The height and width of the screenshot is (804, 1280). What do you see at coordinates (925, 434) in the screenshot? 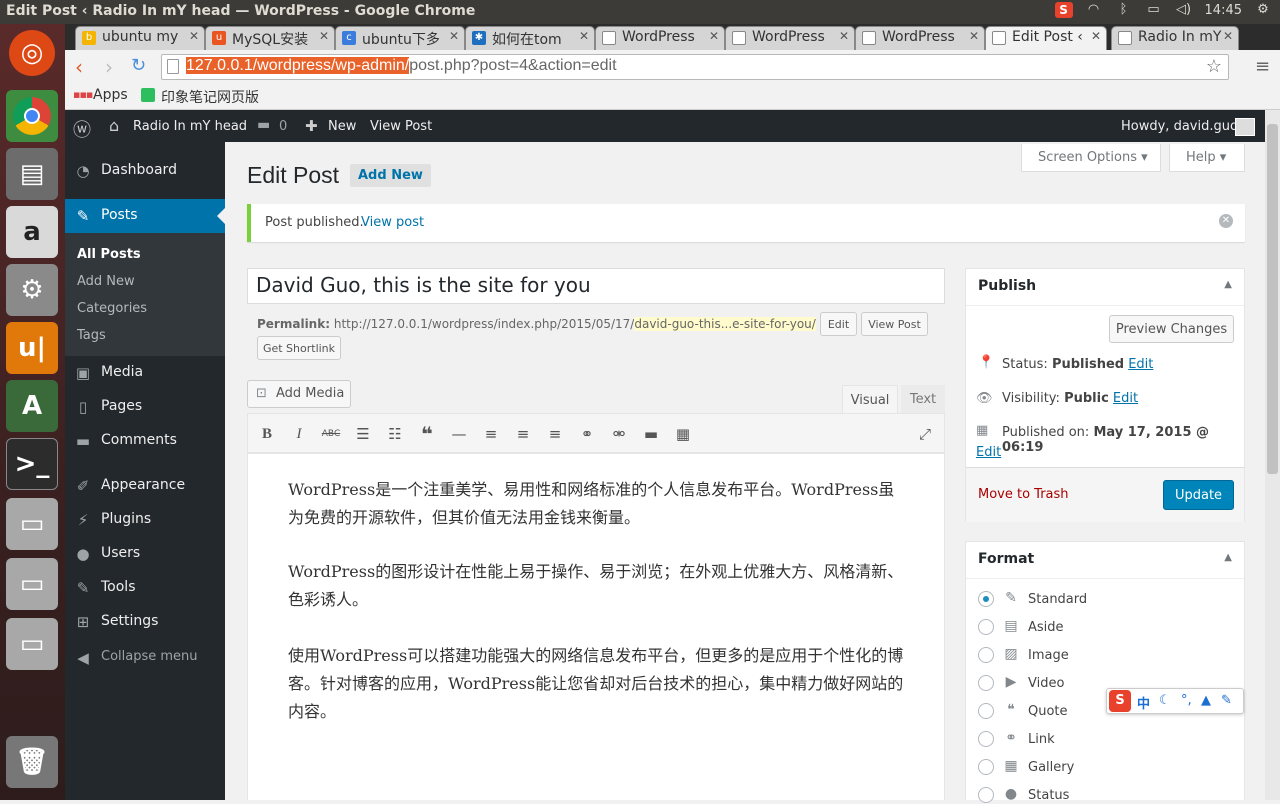
I see `fullscreen-icon: ⤢` at bounding box center [925, 434].